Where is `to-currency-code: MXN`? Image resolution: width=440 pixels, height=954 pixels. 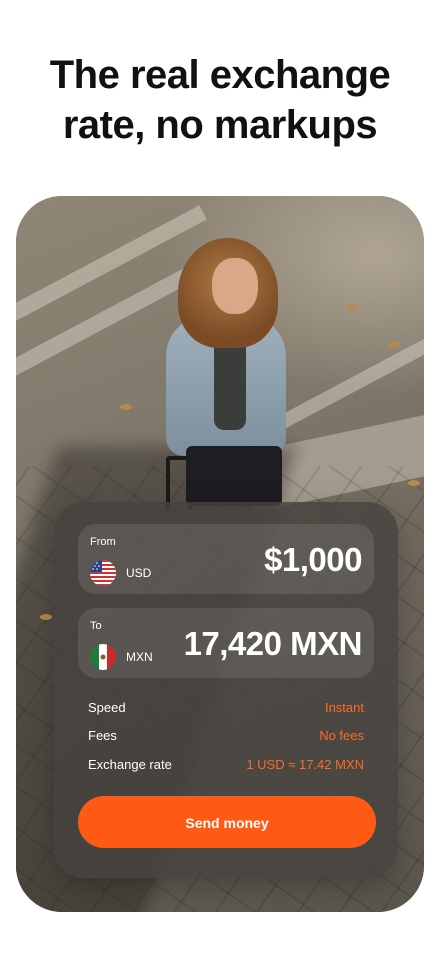
to-currency-code: MXN is located at coordinates (139, 657).